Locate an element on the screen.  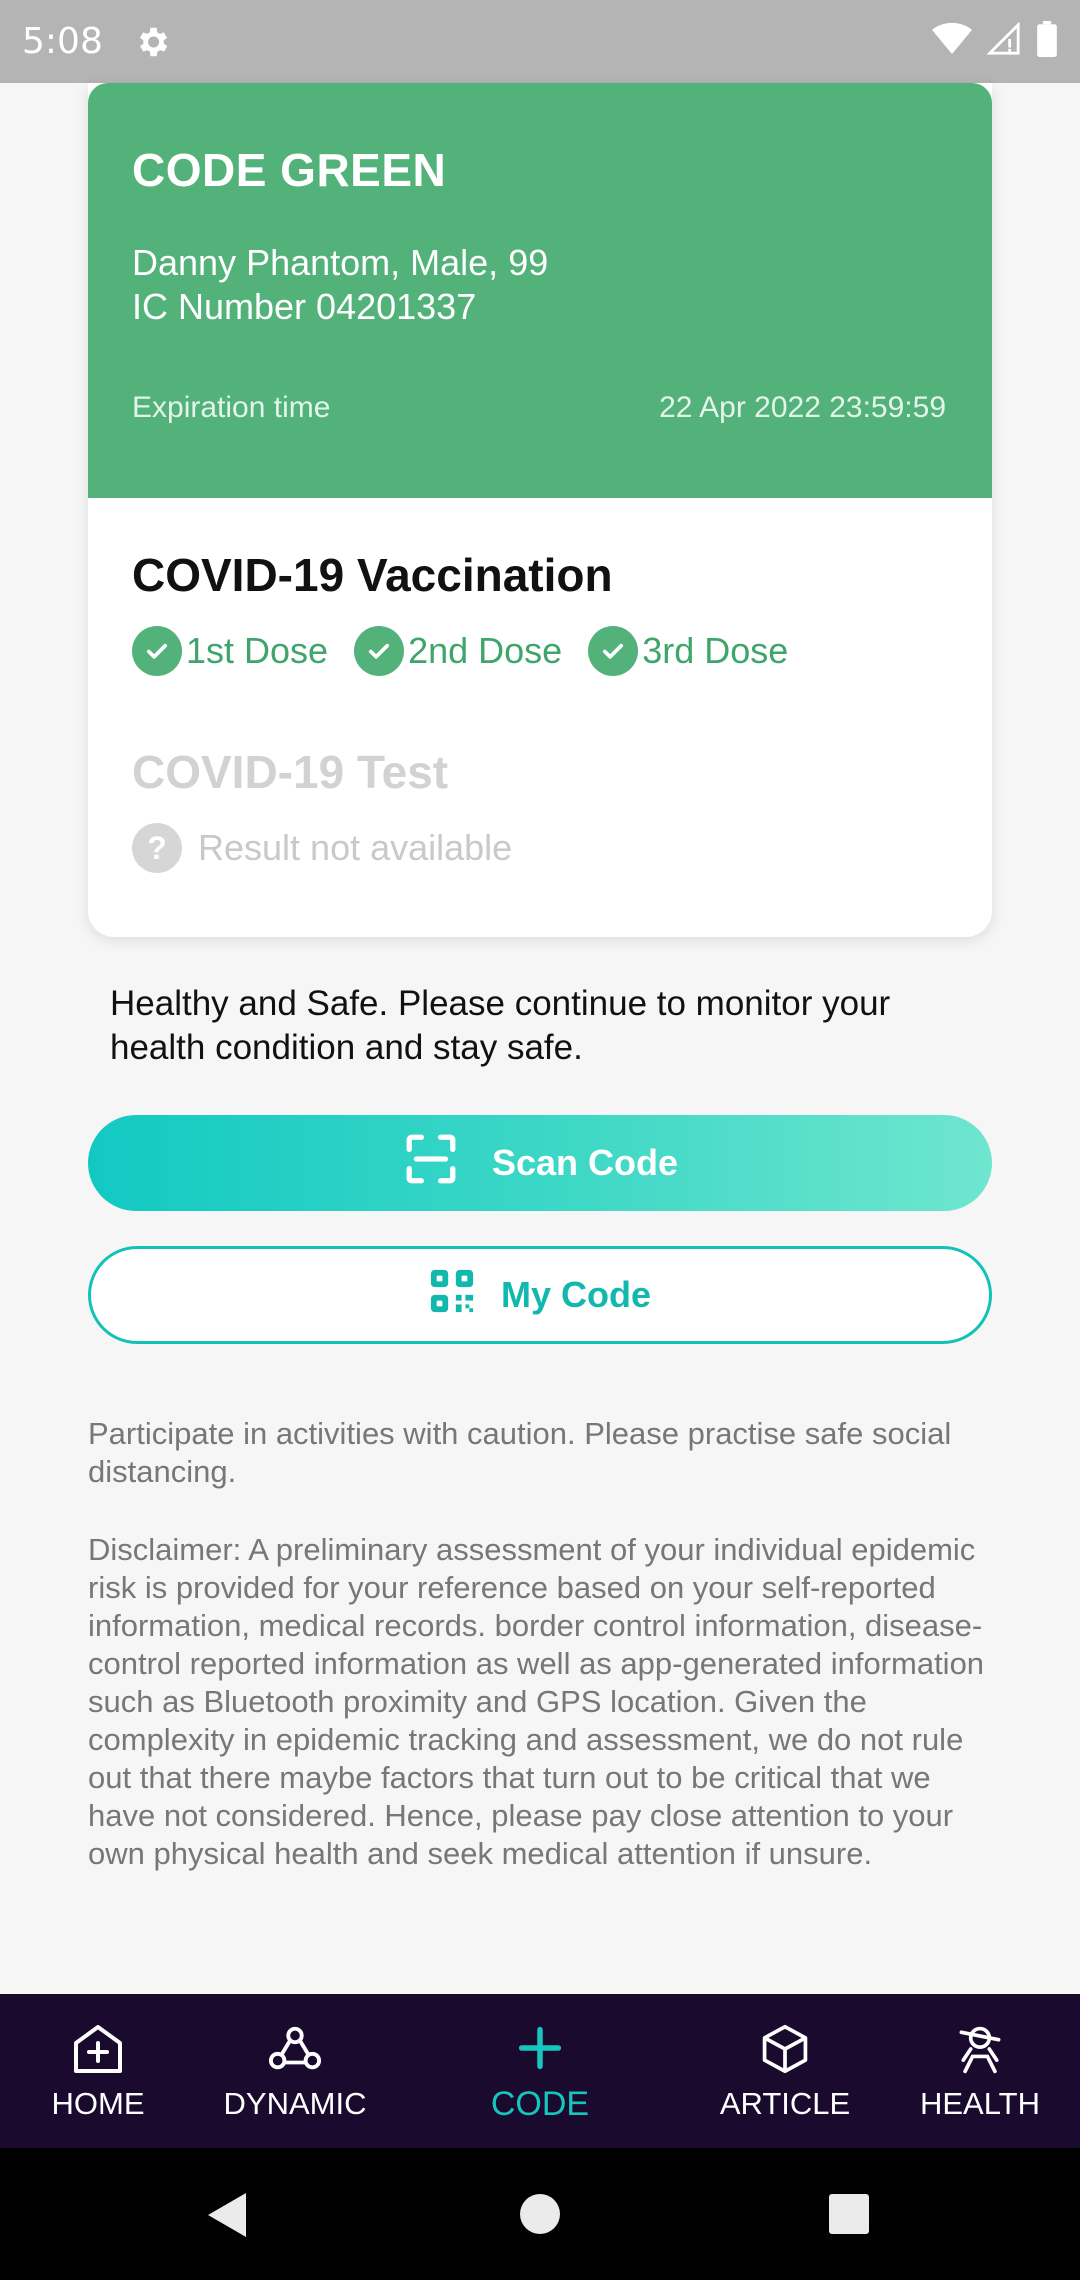
nav-label-code: CODE is located at coordinates (540, 2103).